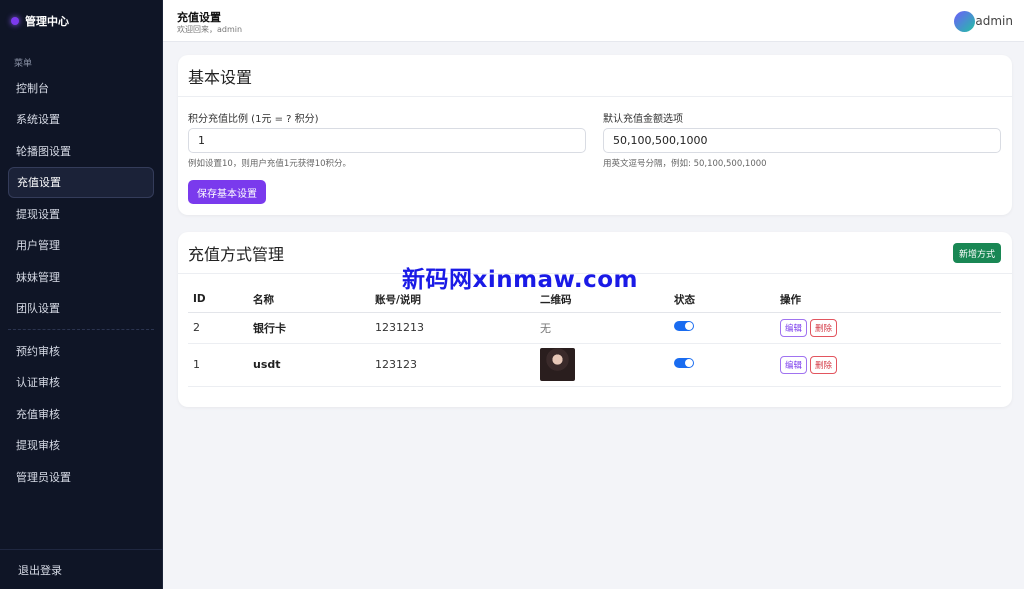 The image size is (1024, 589). What do you see at coordinates (220, 365) in the screenshot?
I see `row-id: 1` at bounding box center [220, 365].